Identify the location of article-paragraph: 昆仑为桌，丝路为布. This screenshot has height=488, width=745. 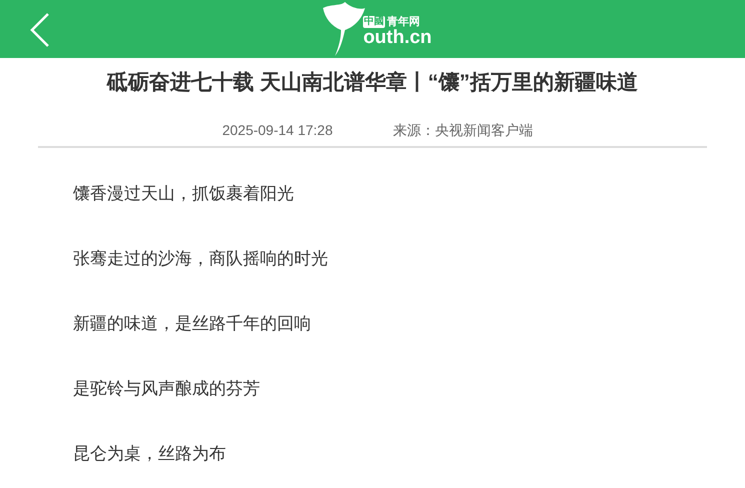
(150, 454).